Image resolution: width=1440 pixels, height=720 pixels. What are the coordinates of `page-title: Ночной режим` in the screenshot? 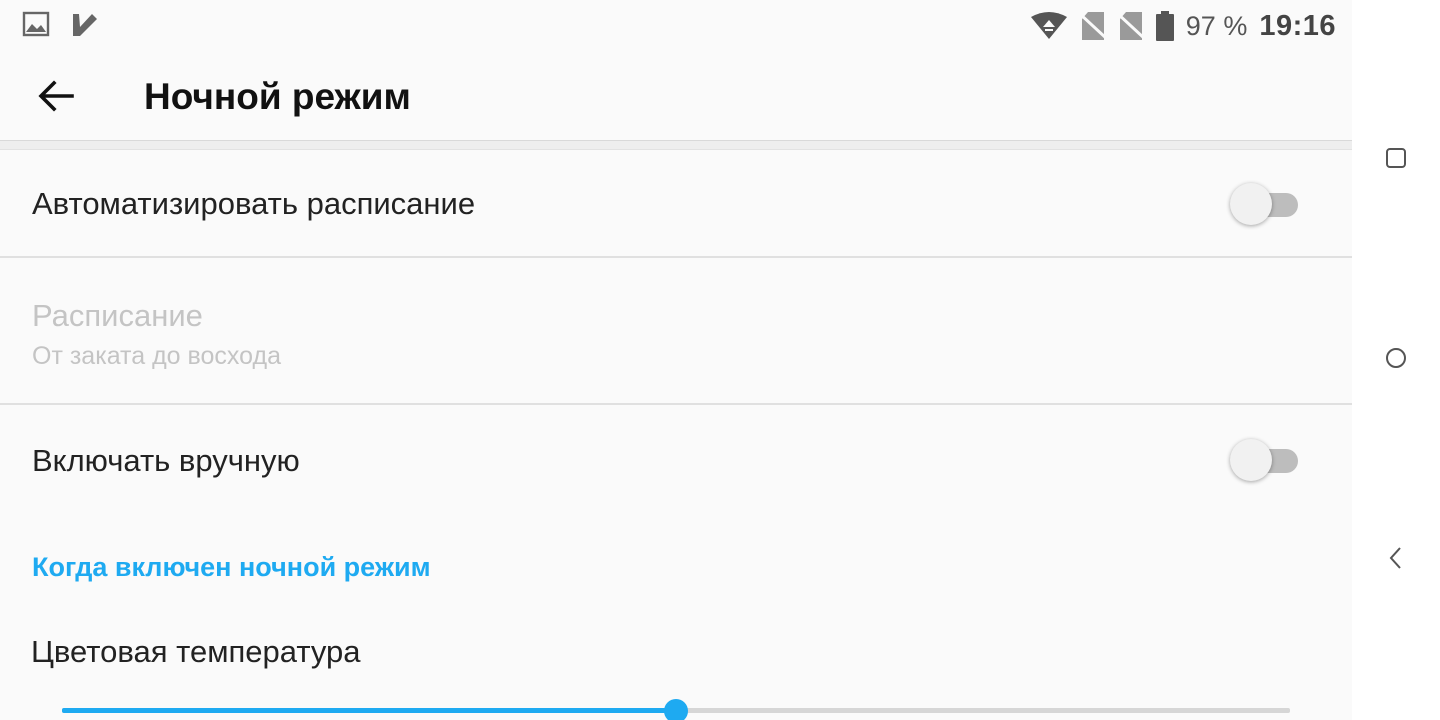 It's located at (277, 96).